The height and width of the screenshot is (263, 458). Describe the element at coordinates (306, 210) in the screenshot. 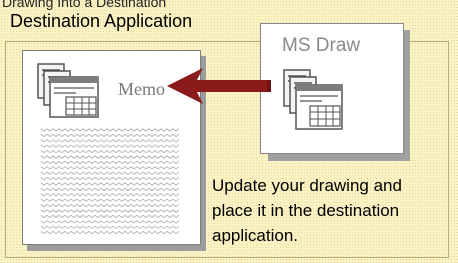

I see `caption-line-2: place it in the destination` at that location.